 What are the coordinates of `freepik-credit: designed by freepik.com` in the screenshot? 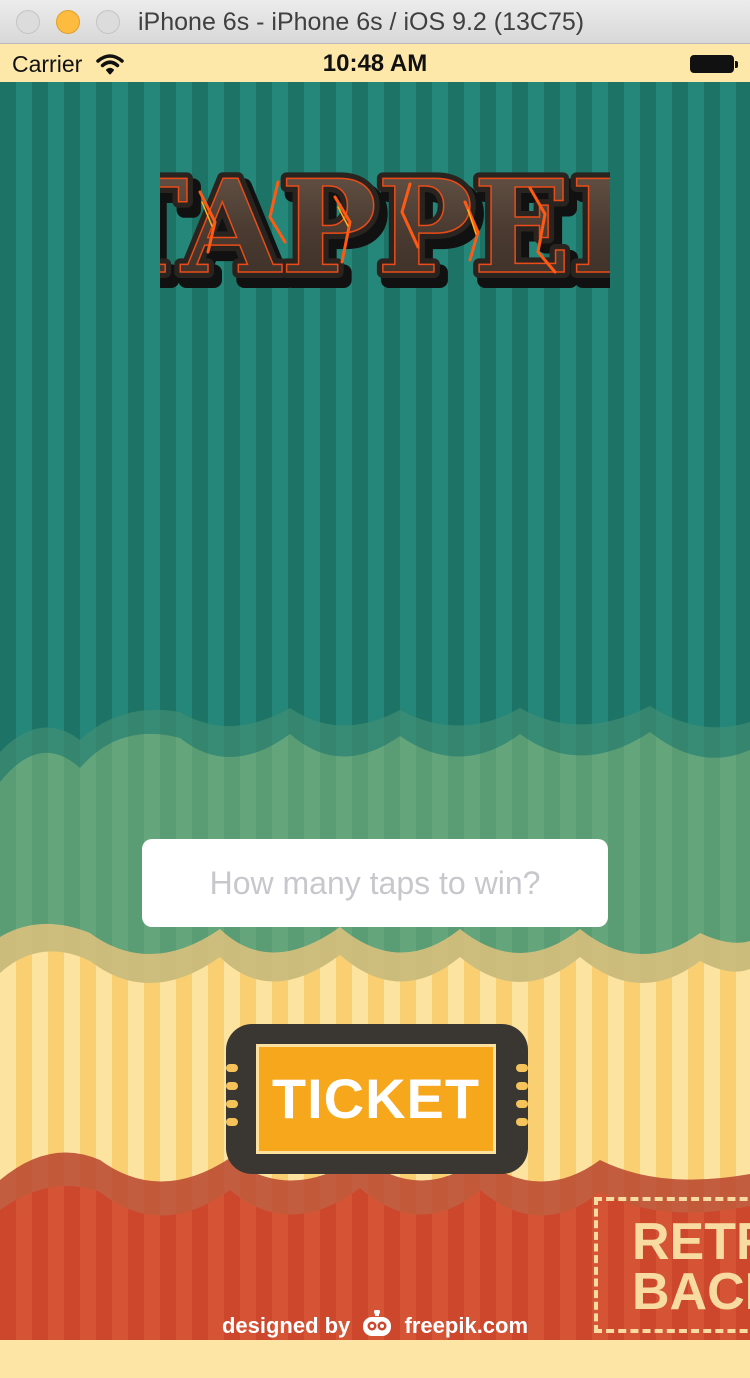 It's located at (375, 1324).